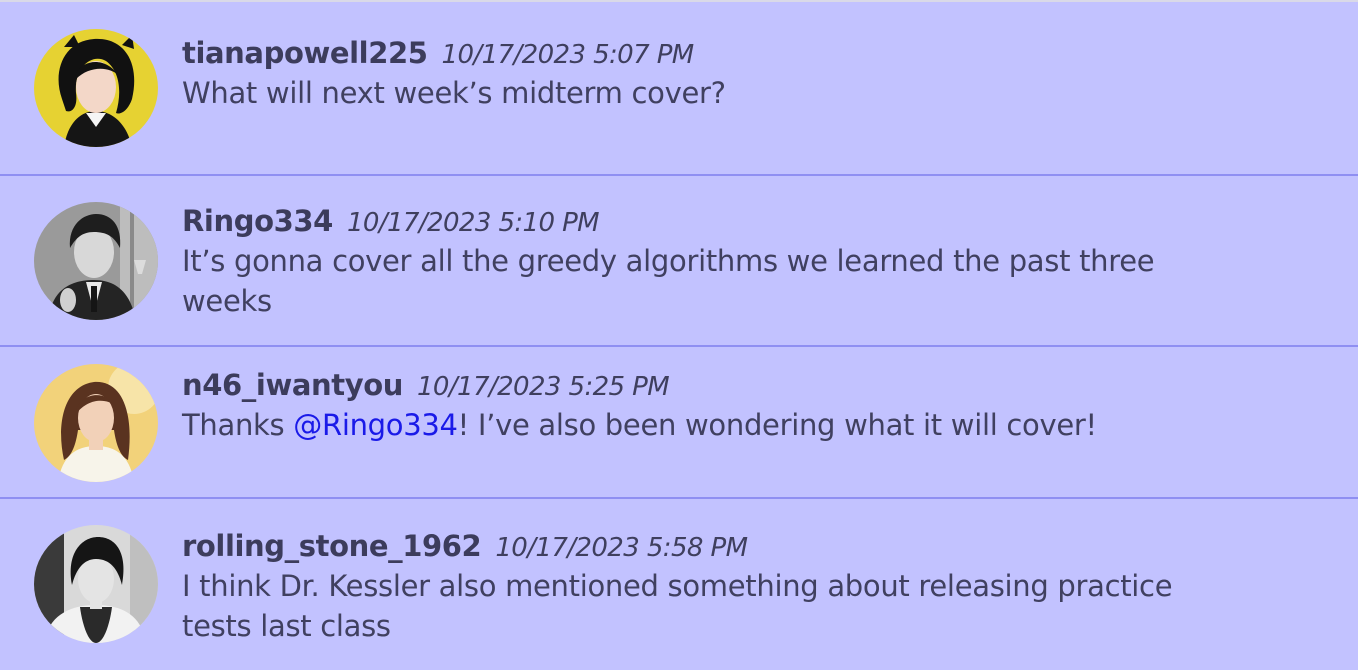  I want to click on username: Ringo334, so click(257, 221).